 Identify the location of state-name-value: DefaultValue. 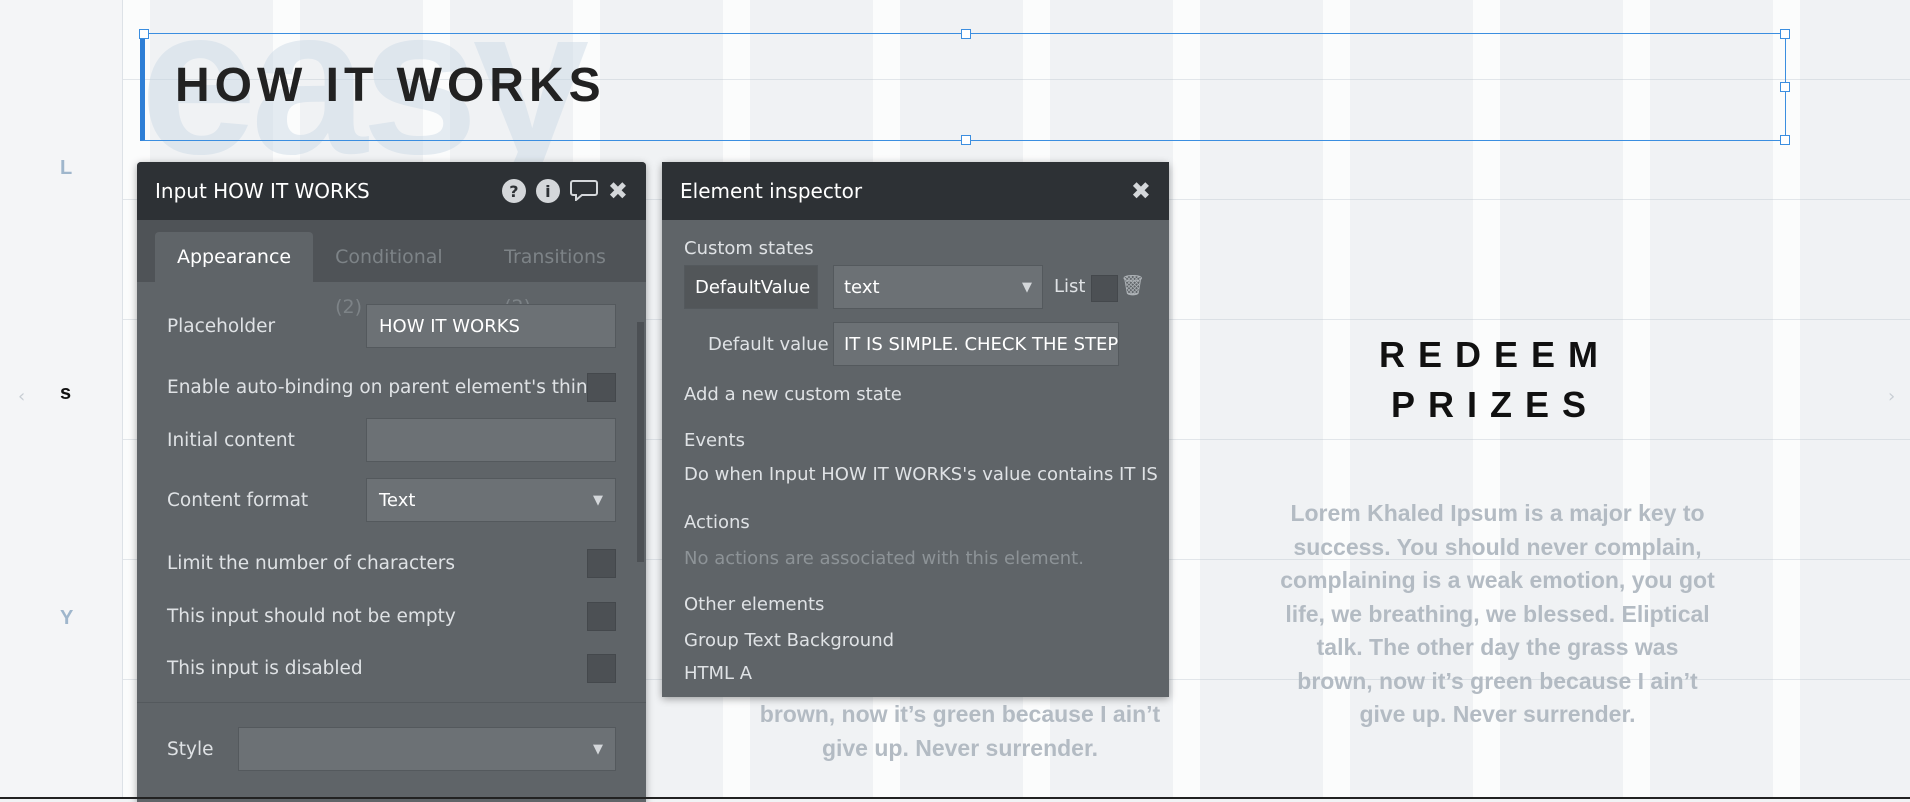
(753, 287).